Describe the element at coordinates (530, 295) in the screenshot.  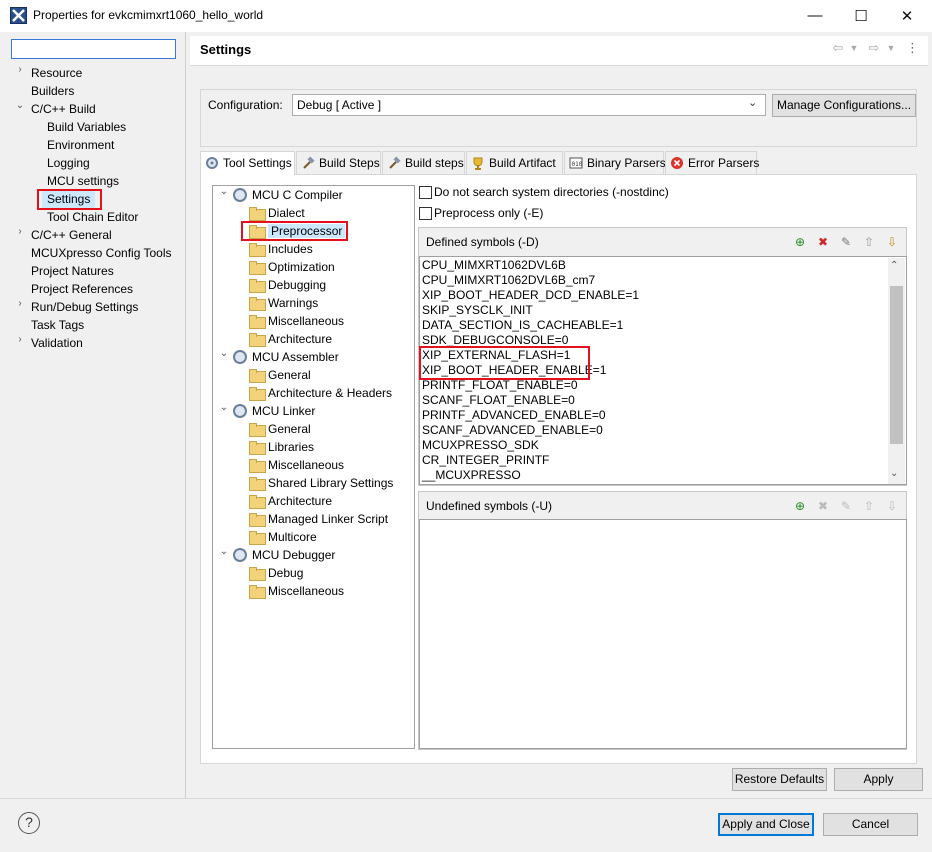
I see `symbol-row: XIP_BOOT_HEADER_DCD_ENABLE=1` at that location.